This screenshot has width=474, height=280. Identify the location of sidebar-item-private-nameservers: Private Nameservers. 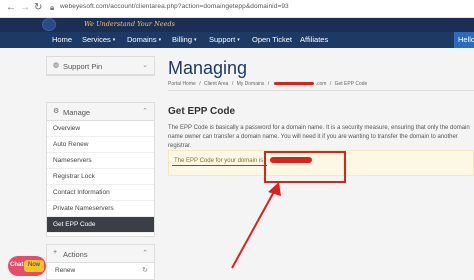
(100, 209).